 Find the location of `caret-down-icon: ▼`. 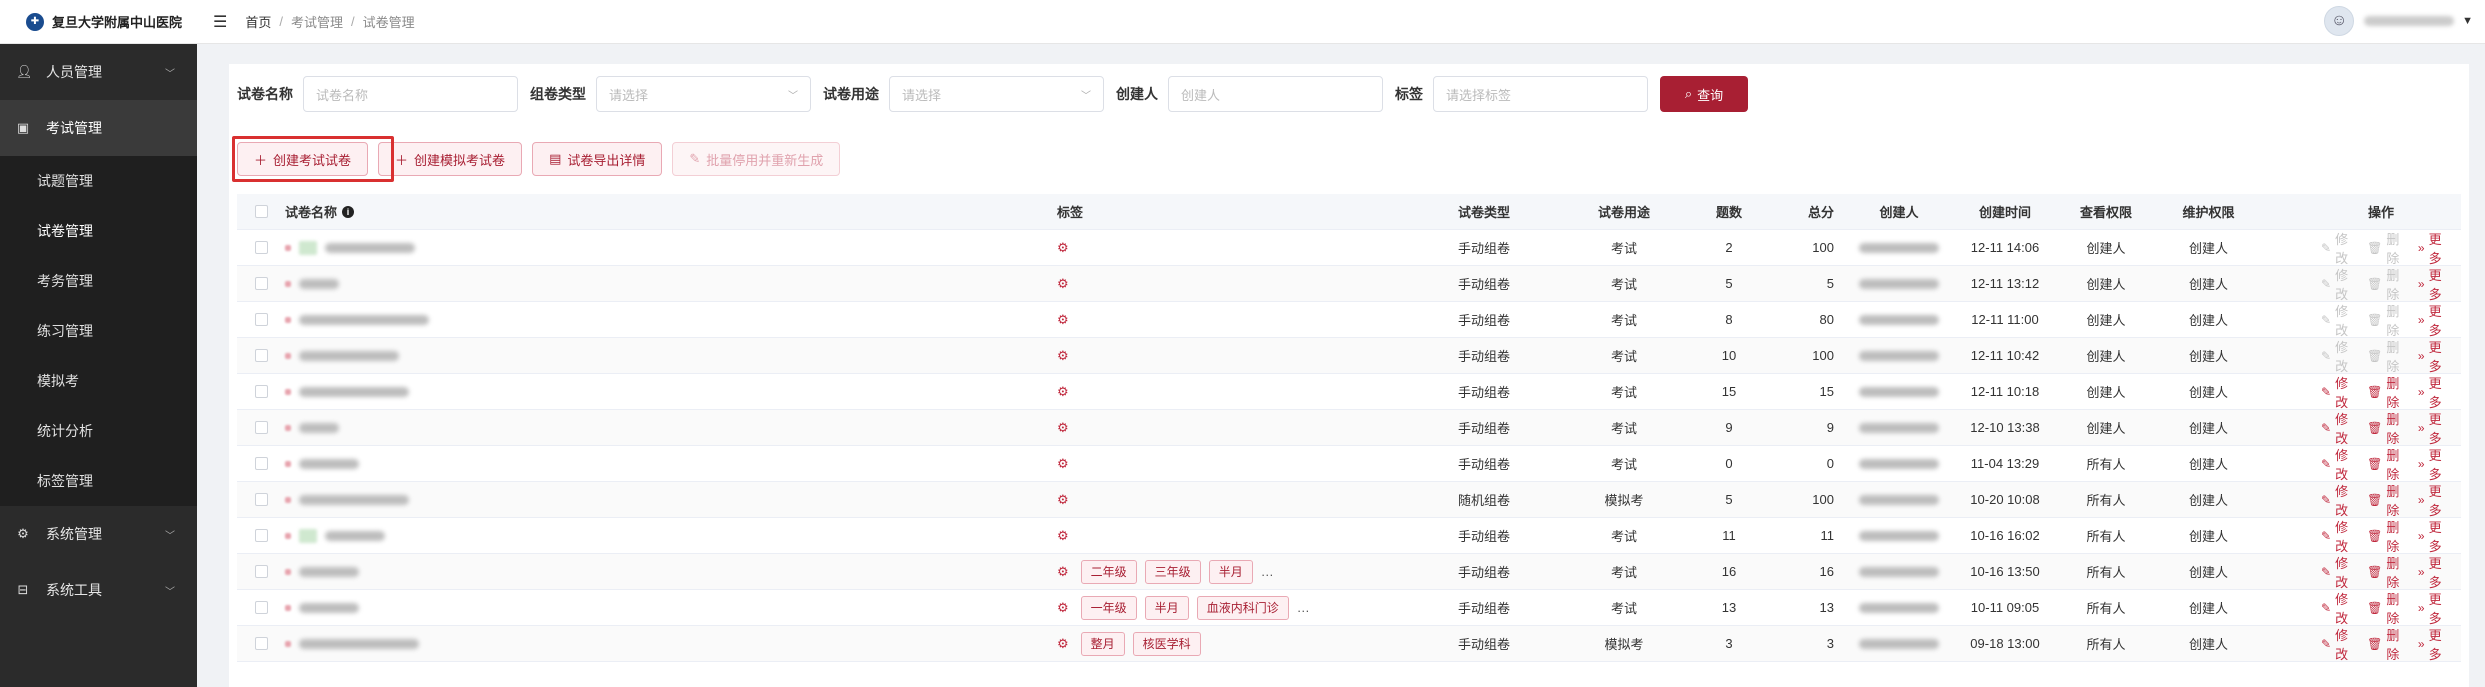

caret-down-icon: ▼ is located at coordinates (2467, 21).